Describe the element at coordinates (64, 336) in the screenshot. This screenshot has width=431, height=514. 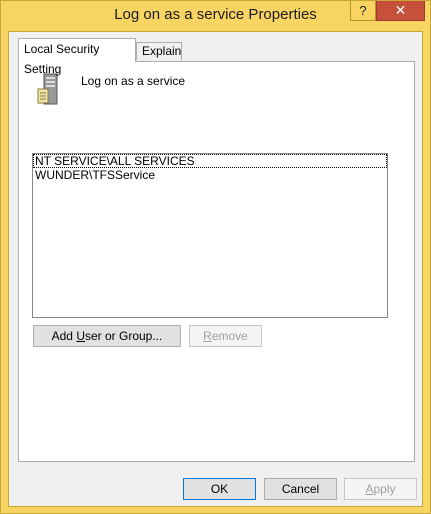
I see `add-button-label-pre: Add` at that location.